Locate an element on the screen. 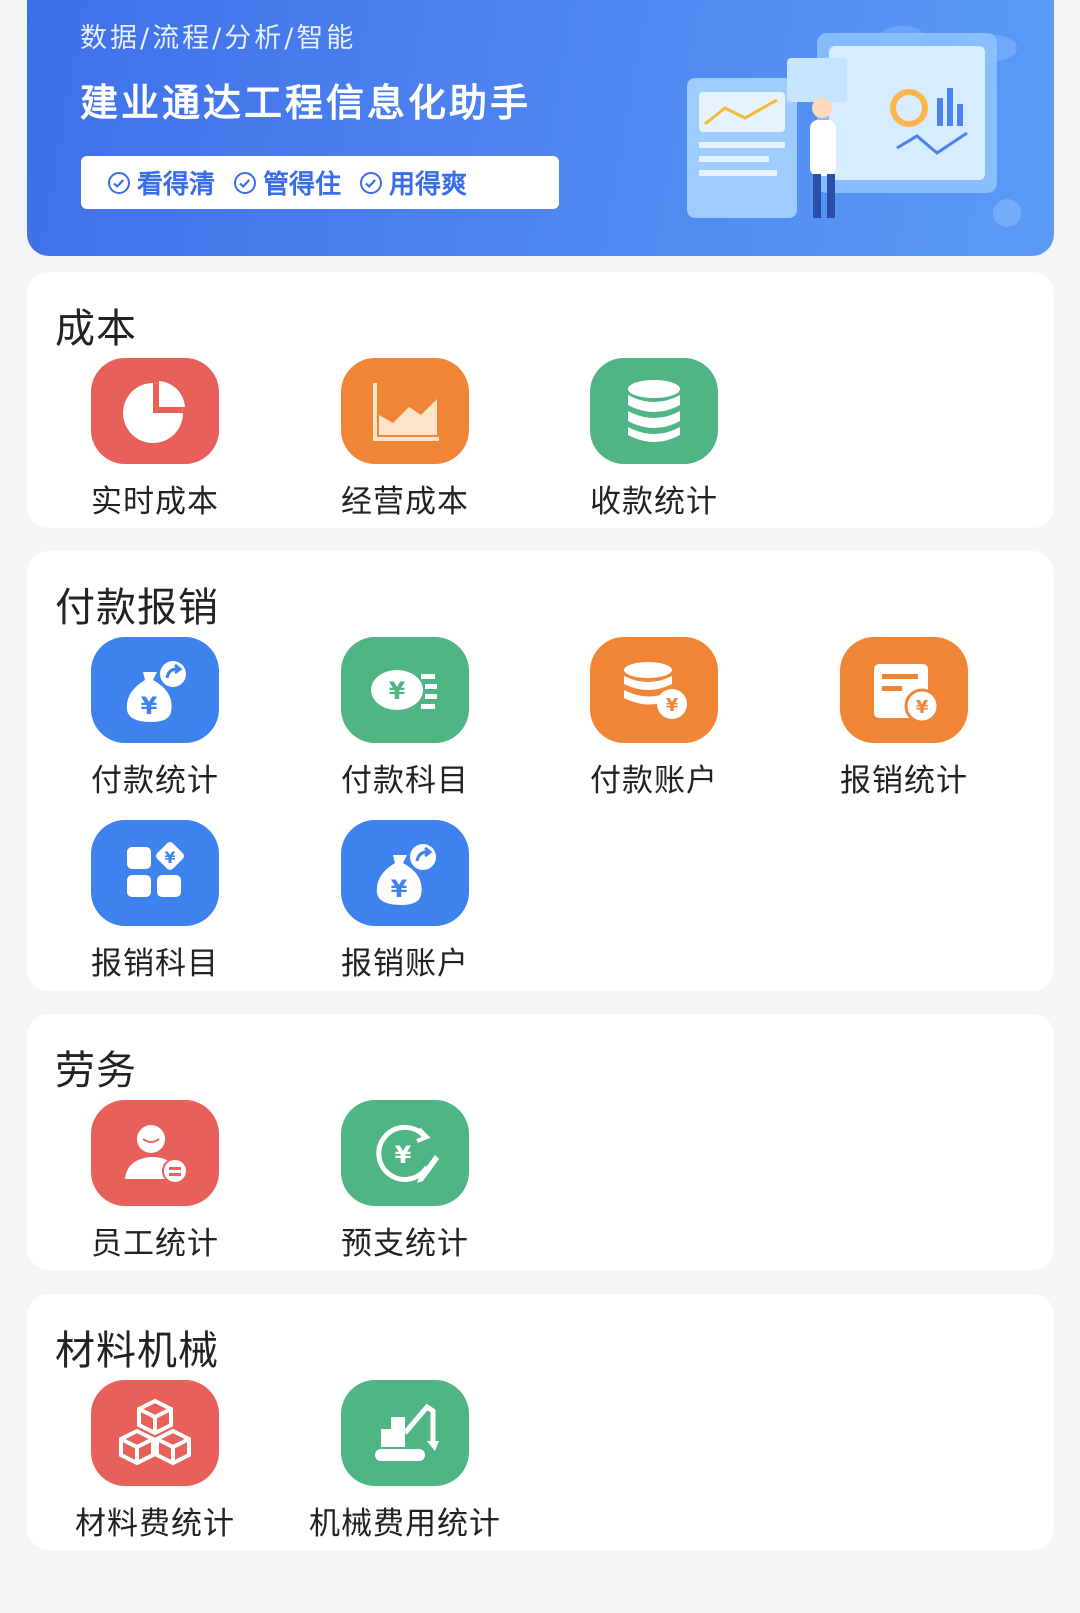 Image resolution: width=1080 pixels, height=1613 pixels. tile-reimbursement-subjects: ¥ 报销科目 is located at coordinates (155, 905).